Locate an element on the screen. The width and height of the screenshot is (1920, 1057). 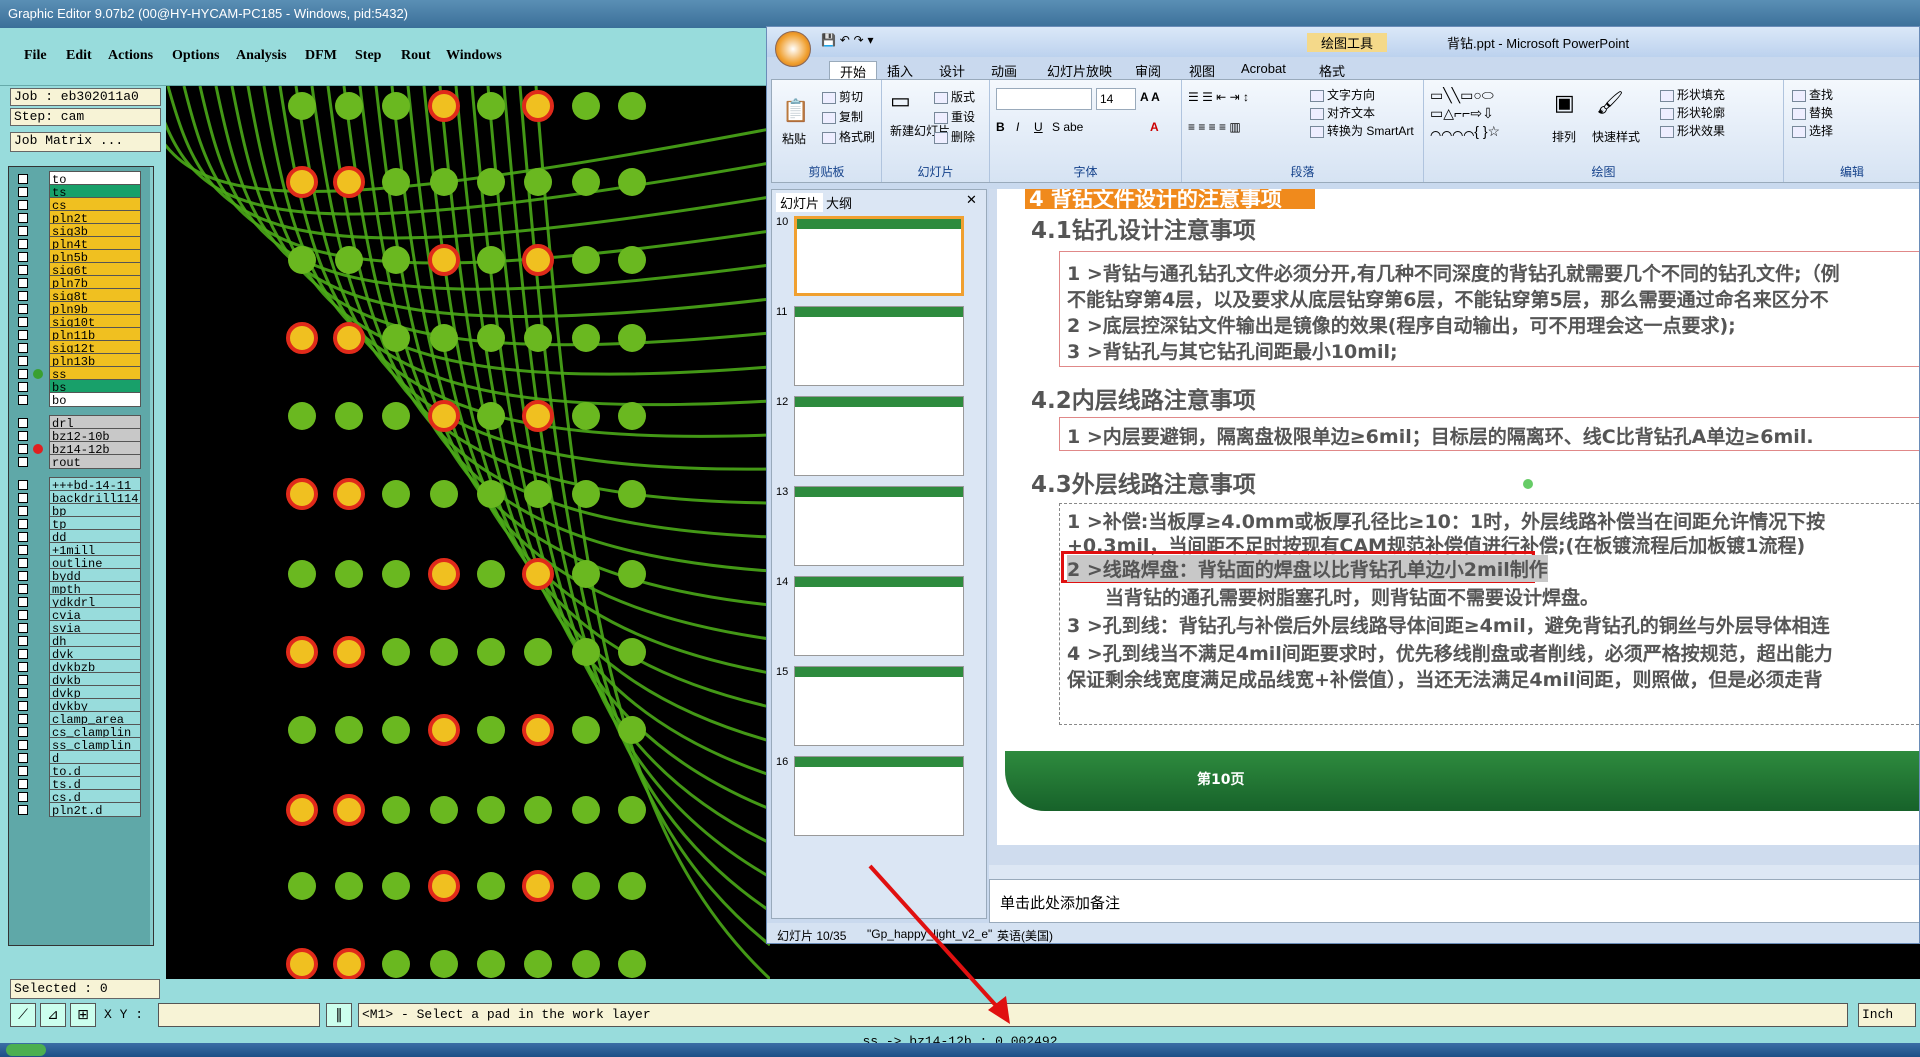
bullets-icon: ☰ ☰ ⇤ ⇥ ↕ is located at coordinates (1218, 97).